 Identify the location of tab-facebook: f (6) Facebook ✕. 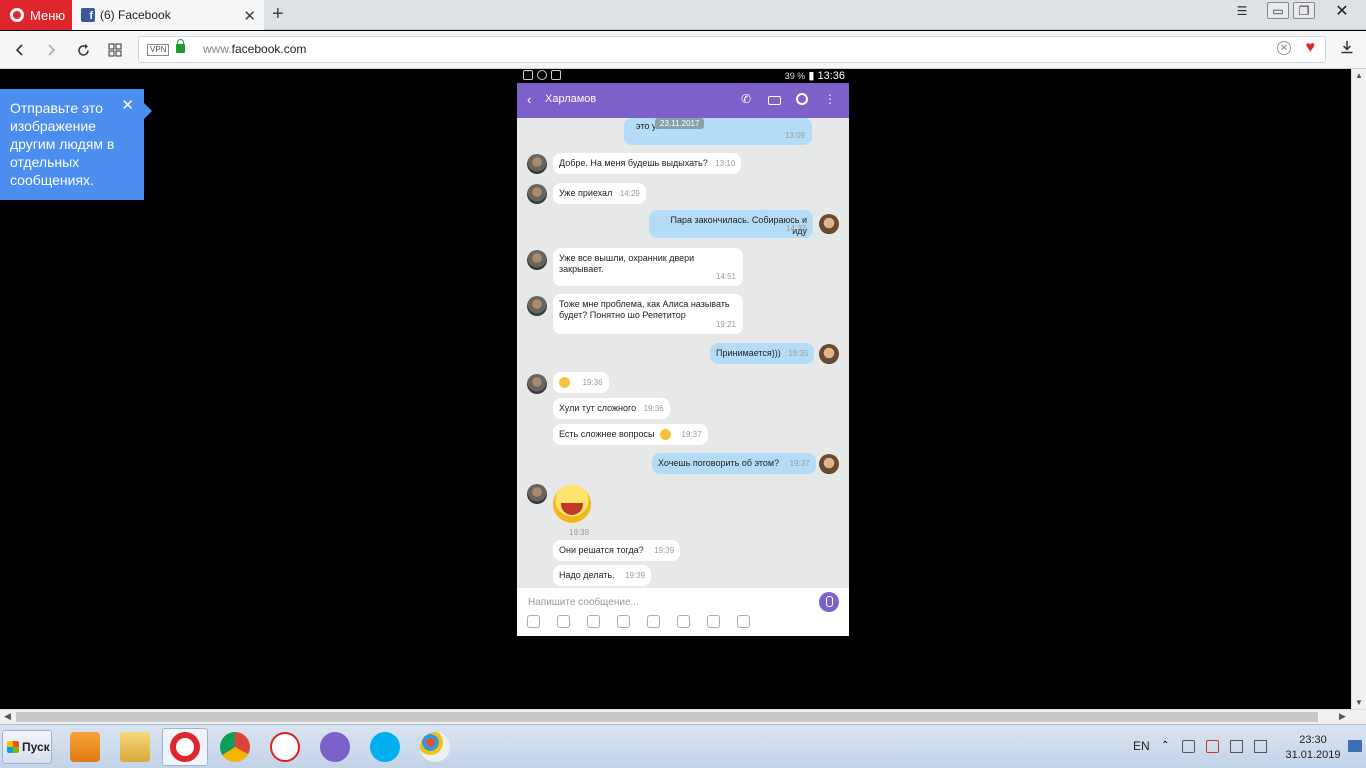
(168, 15).